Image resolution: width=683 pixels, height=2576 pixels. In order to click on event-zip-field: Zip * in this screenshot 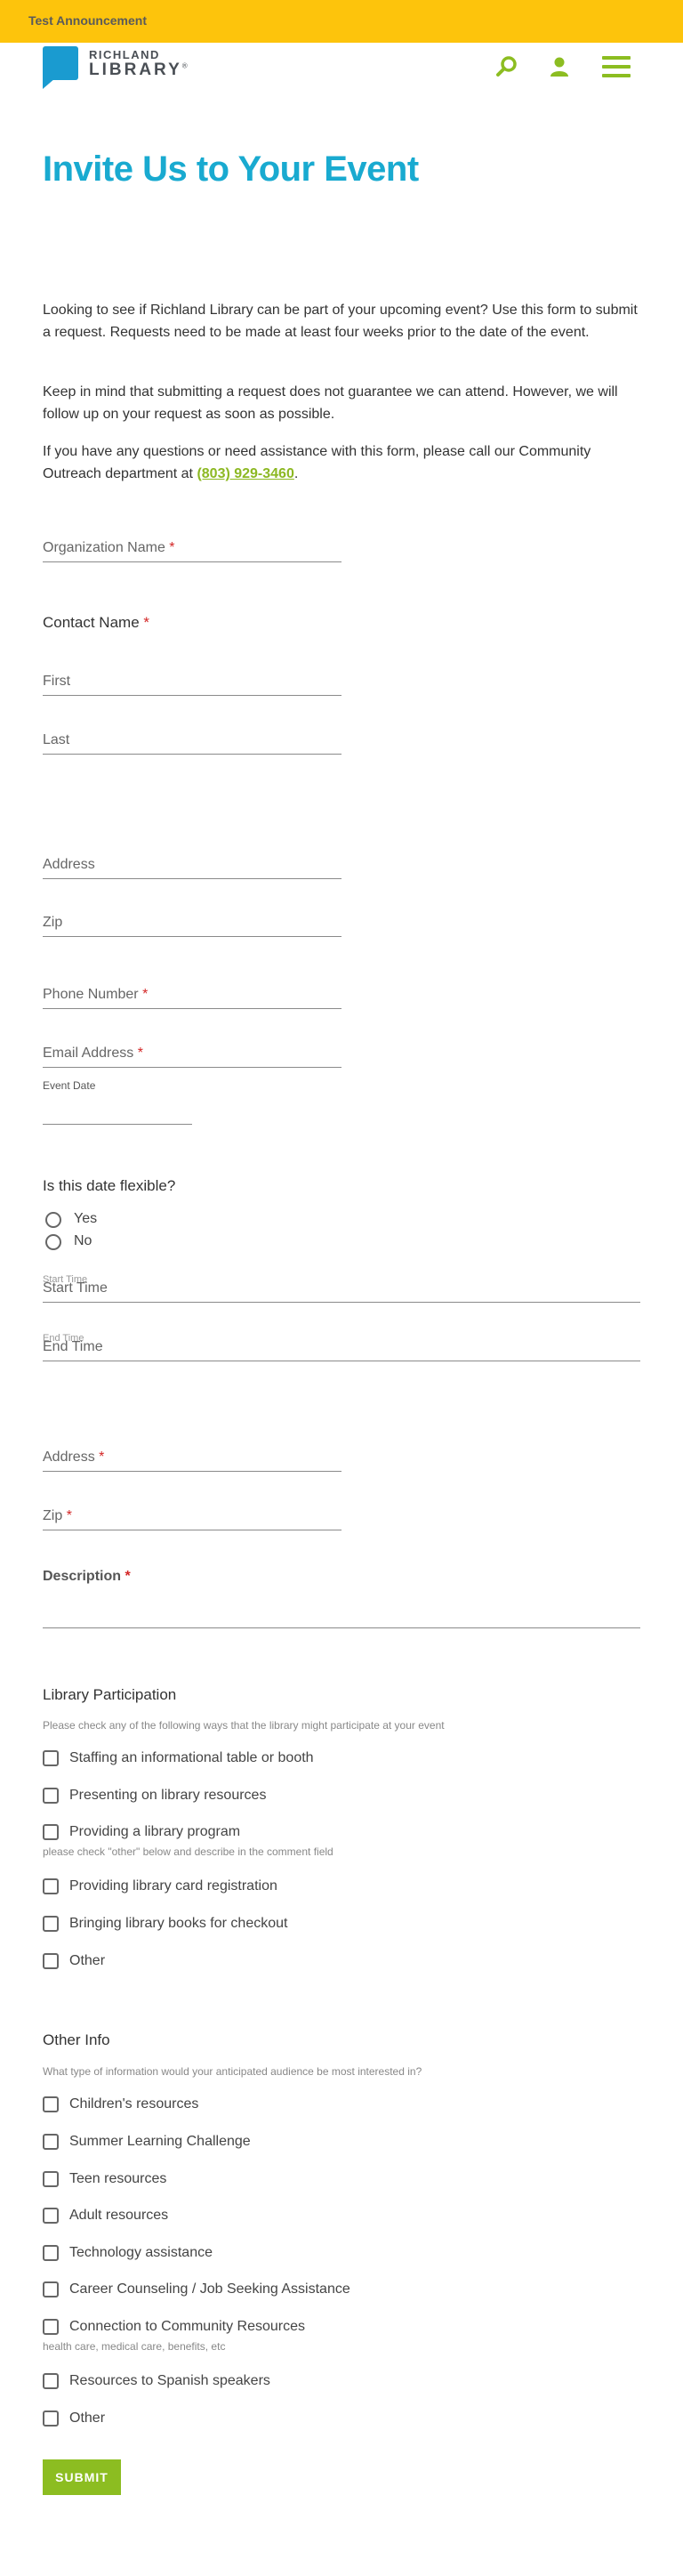, I will do `click(192, 1517)`.